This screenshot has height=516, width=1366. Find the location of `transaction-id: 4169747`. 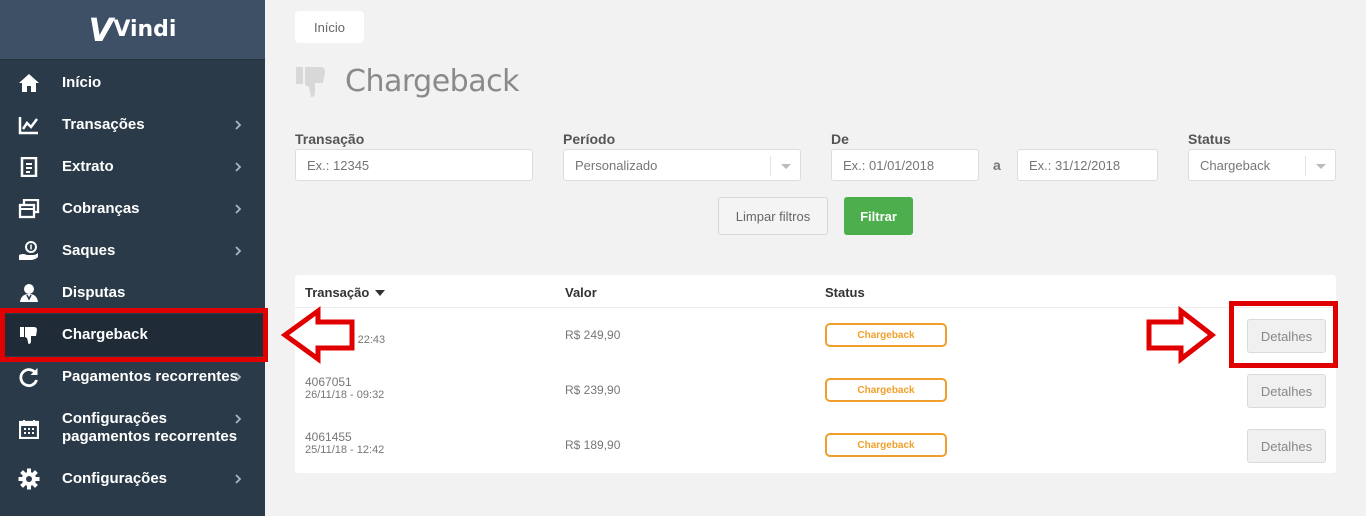

transaction-id: 4169747 is located at coordinates (328, 327).